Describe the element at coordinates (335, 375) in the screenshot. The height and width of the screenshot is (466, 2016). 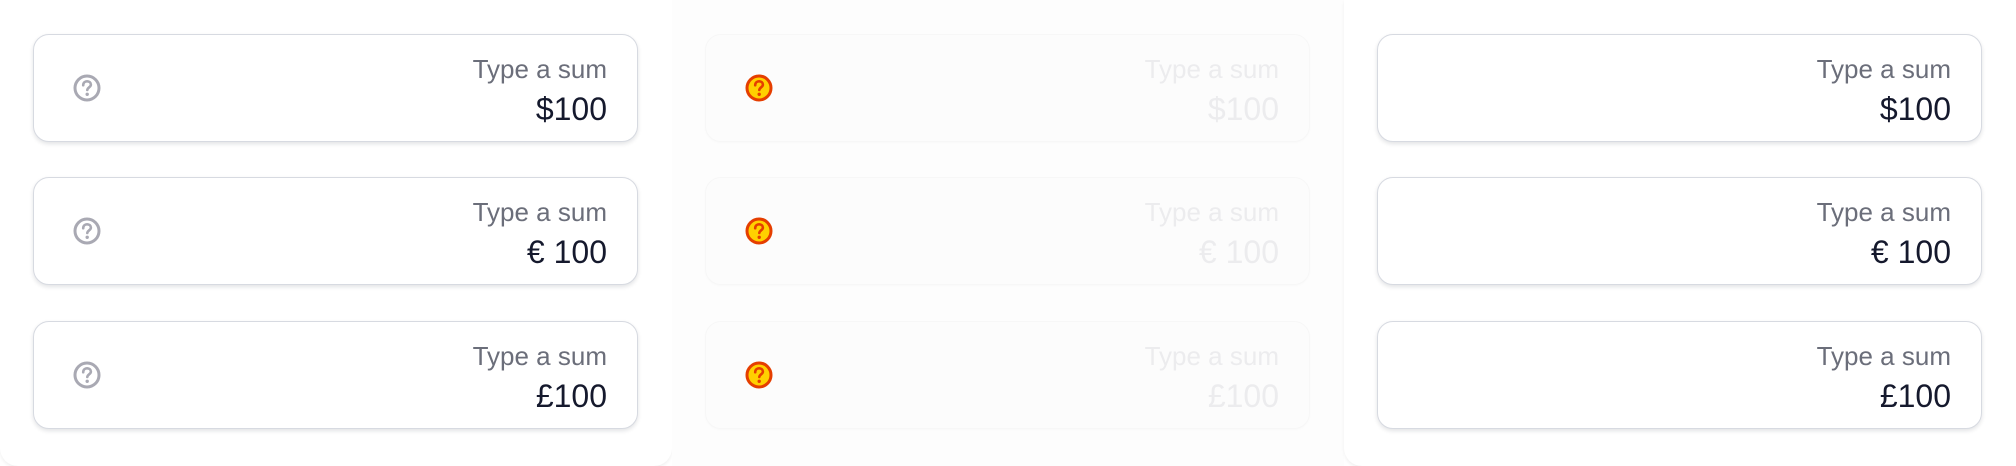
I see `sum-input-gbp: Type a sum £100` at that location.